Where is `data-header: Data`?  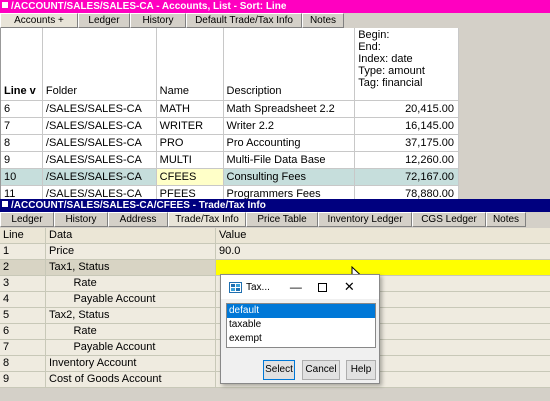
data-header: Data is located at coordinates (131, 235).